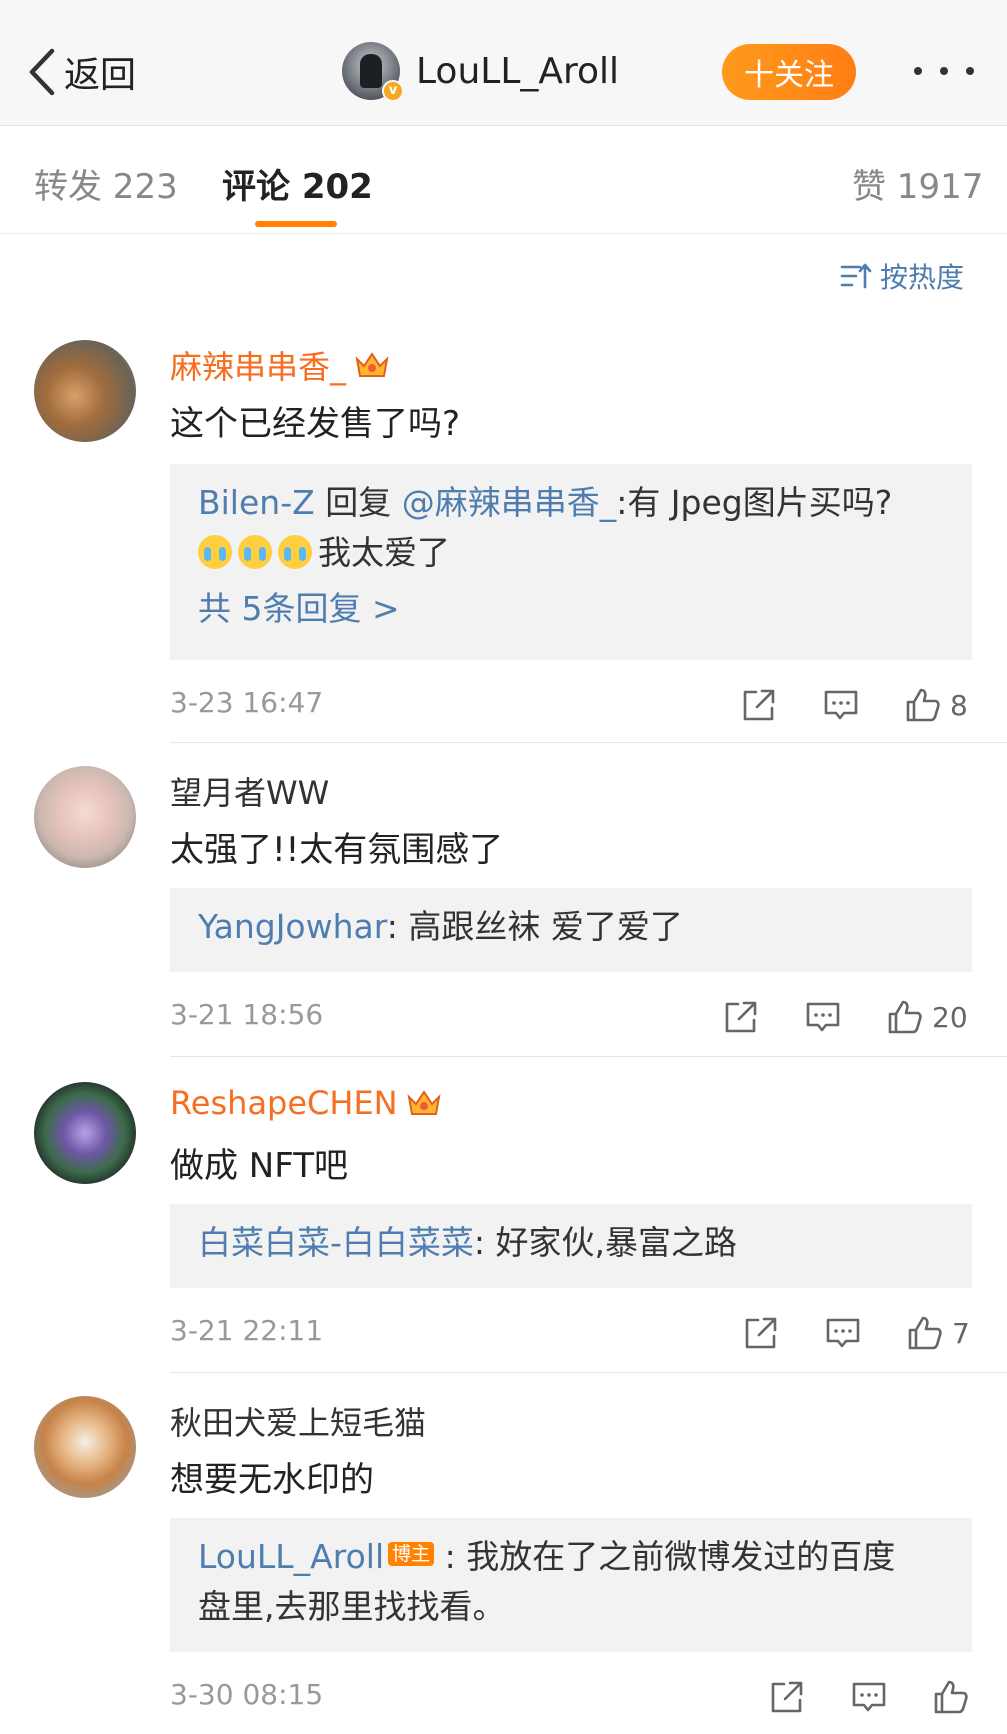  I want to click on comment-time: 3-23 16:47, so click(247, 702).